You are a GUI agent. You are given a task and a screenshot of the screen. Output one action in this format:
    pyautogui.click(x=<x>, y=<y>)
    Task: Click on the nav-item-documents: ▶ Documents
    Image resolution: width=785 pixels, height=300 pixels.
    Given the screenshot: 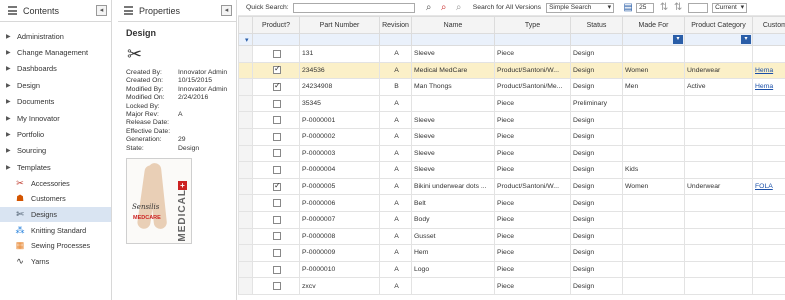 What is the action you would take?
    pyautogui.click(x=55, y=102)
    